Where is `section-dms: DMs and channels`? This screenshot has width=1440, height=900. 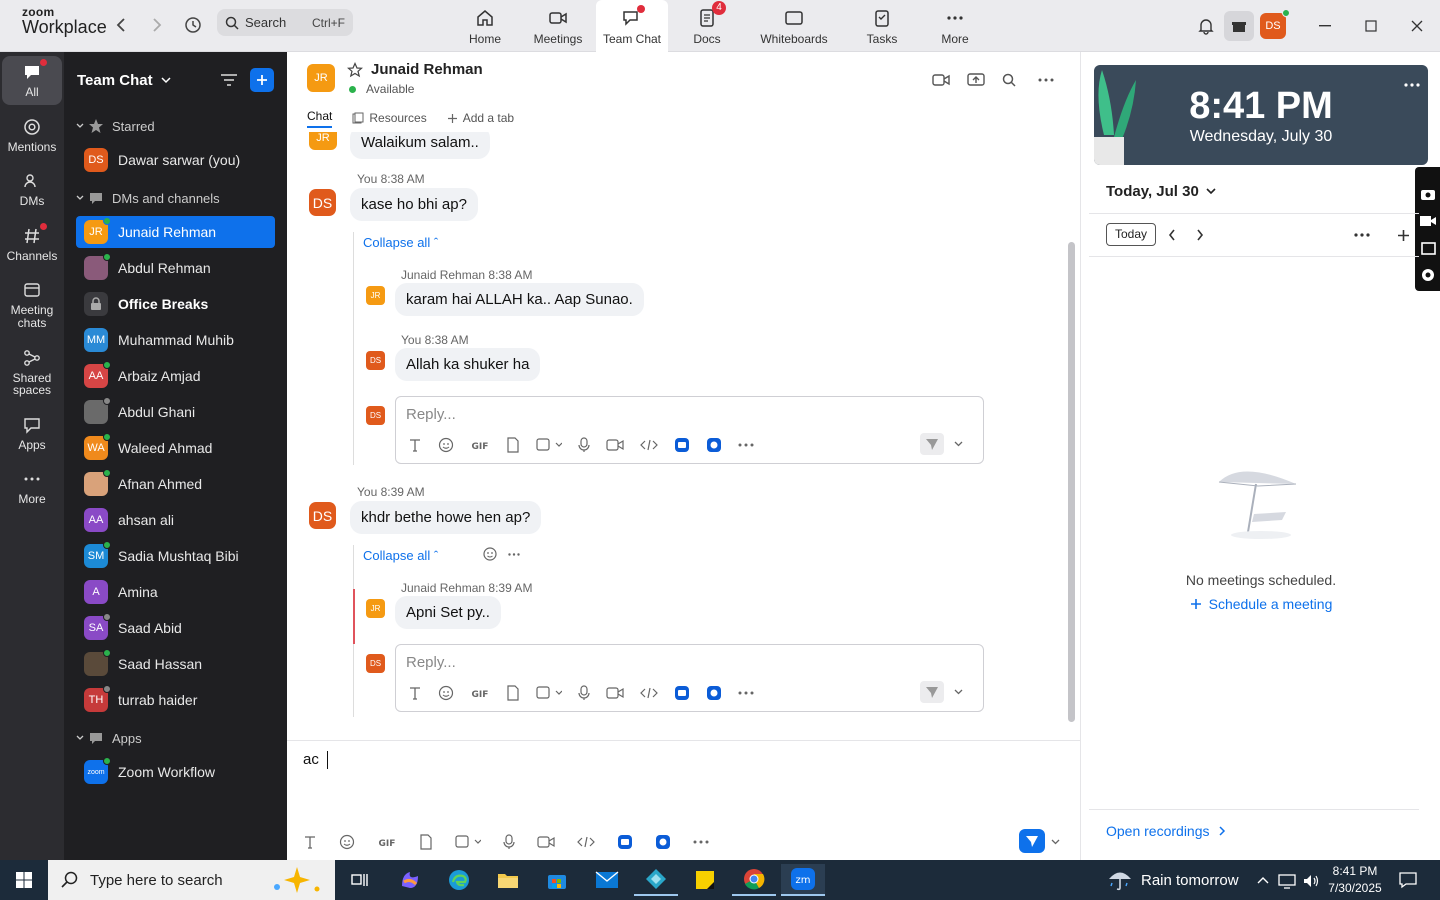 section-dms: DMs and channels is located at coordinates (175, 198).